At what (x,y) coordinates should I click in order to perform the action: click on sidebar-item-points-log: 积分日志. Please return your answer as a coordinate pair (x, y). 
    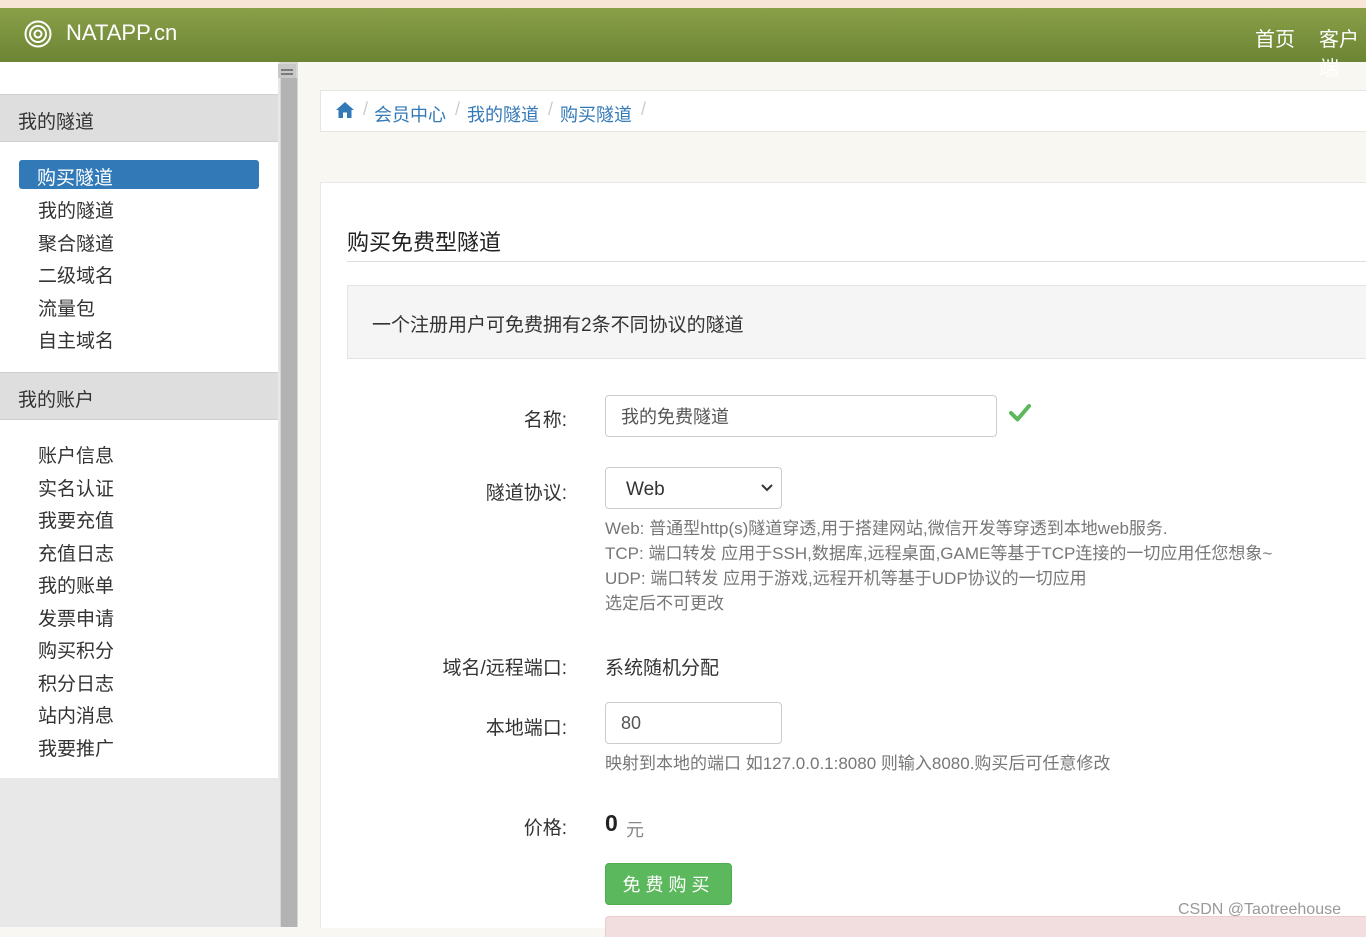
    Looking at the image, I should click on (76, 682).